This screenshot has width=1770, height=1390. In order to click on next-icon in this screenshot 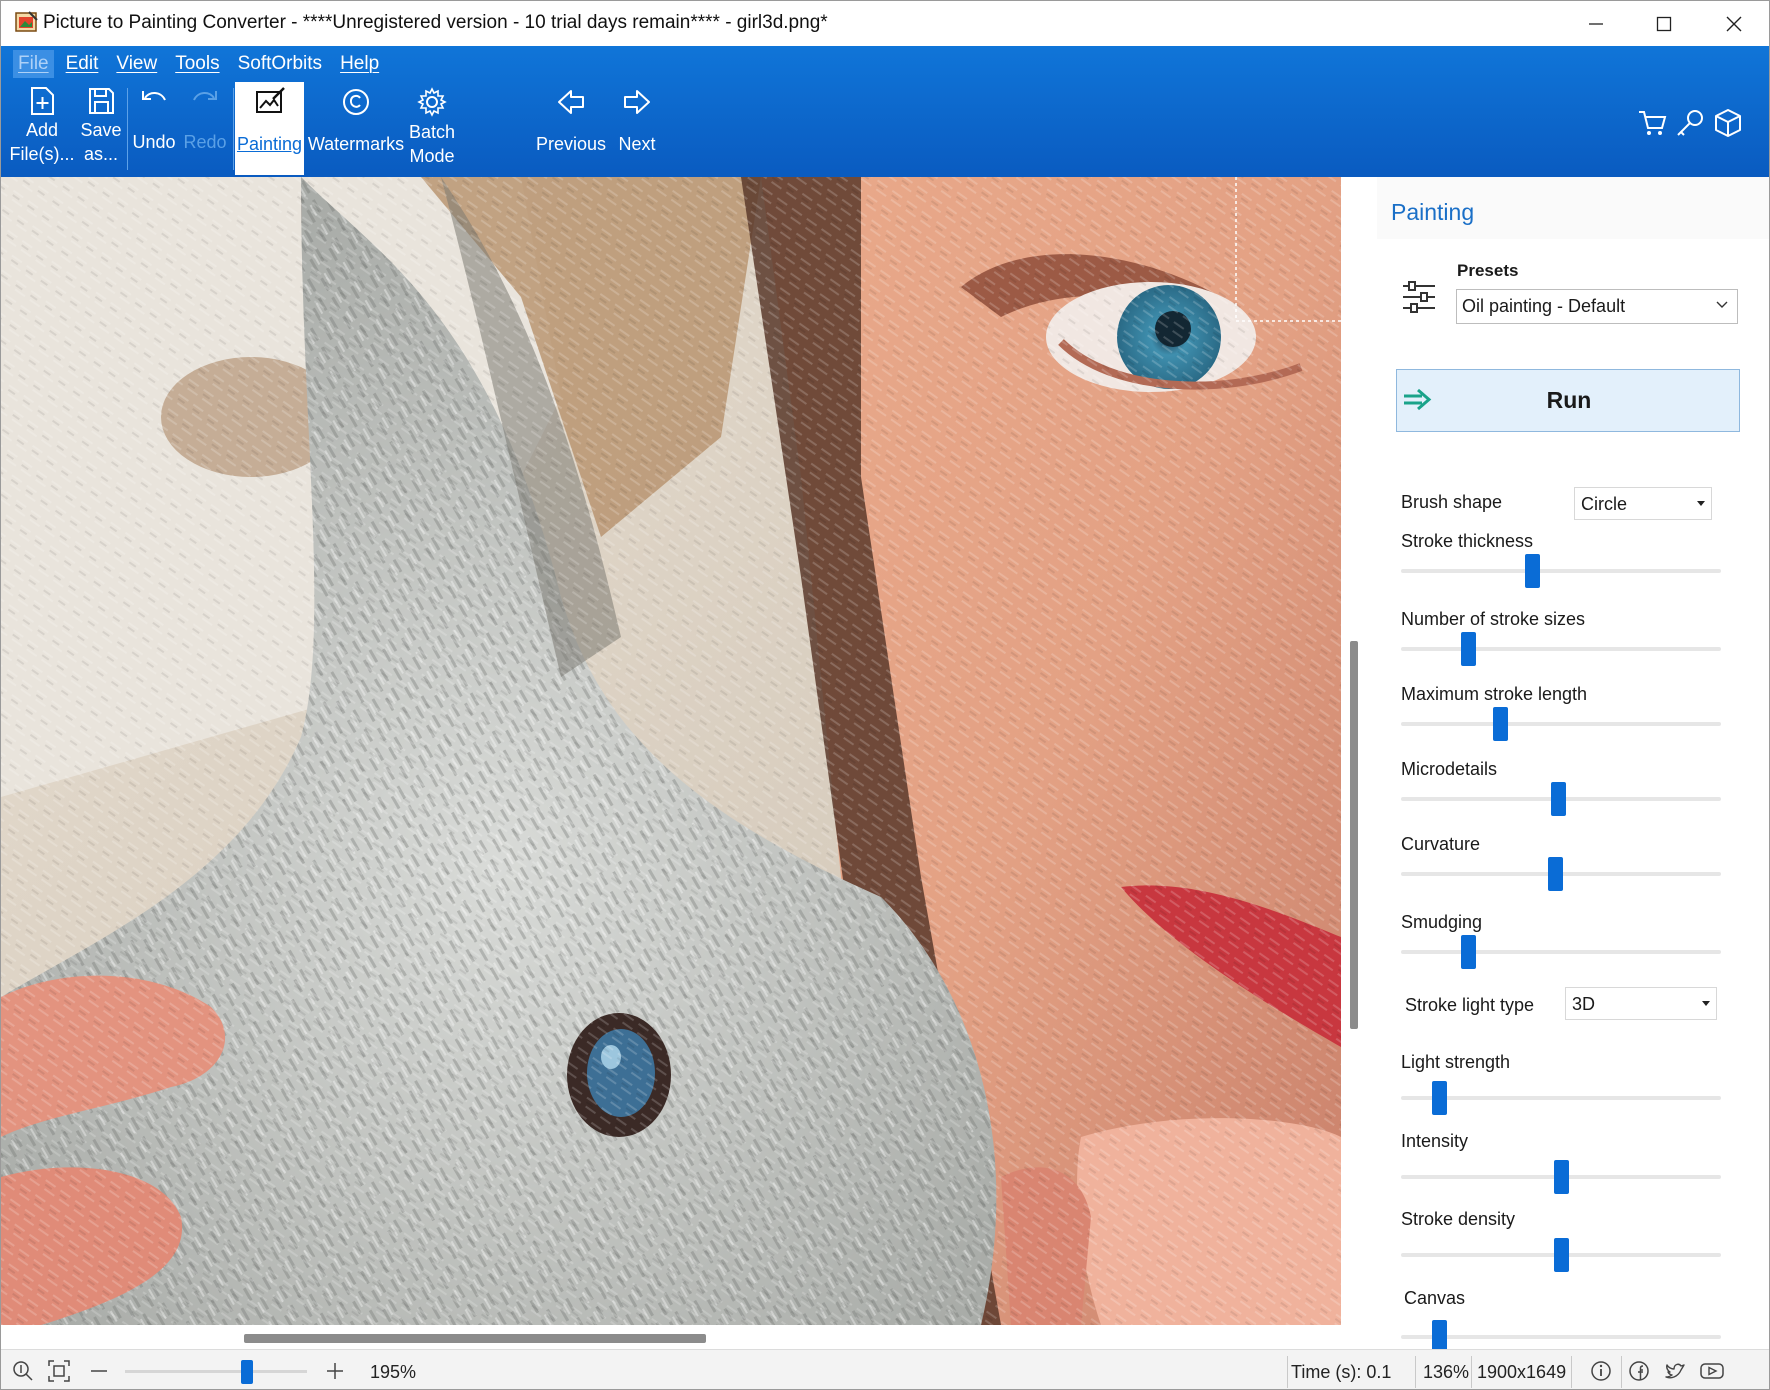, I will do `click(637, 102)`.